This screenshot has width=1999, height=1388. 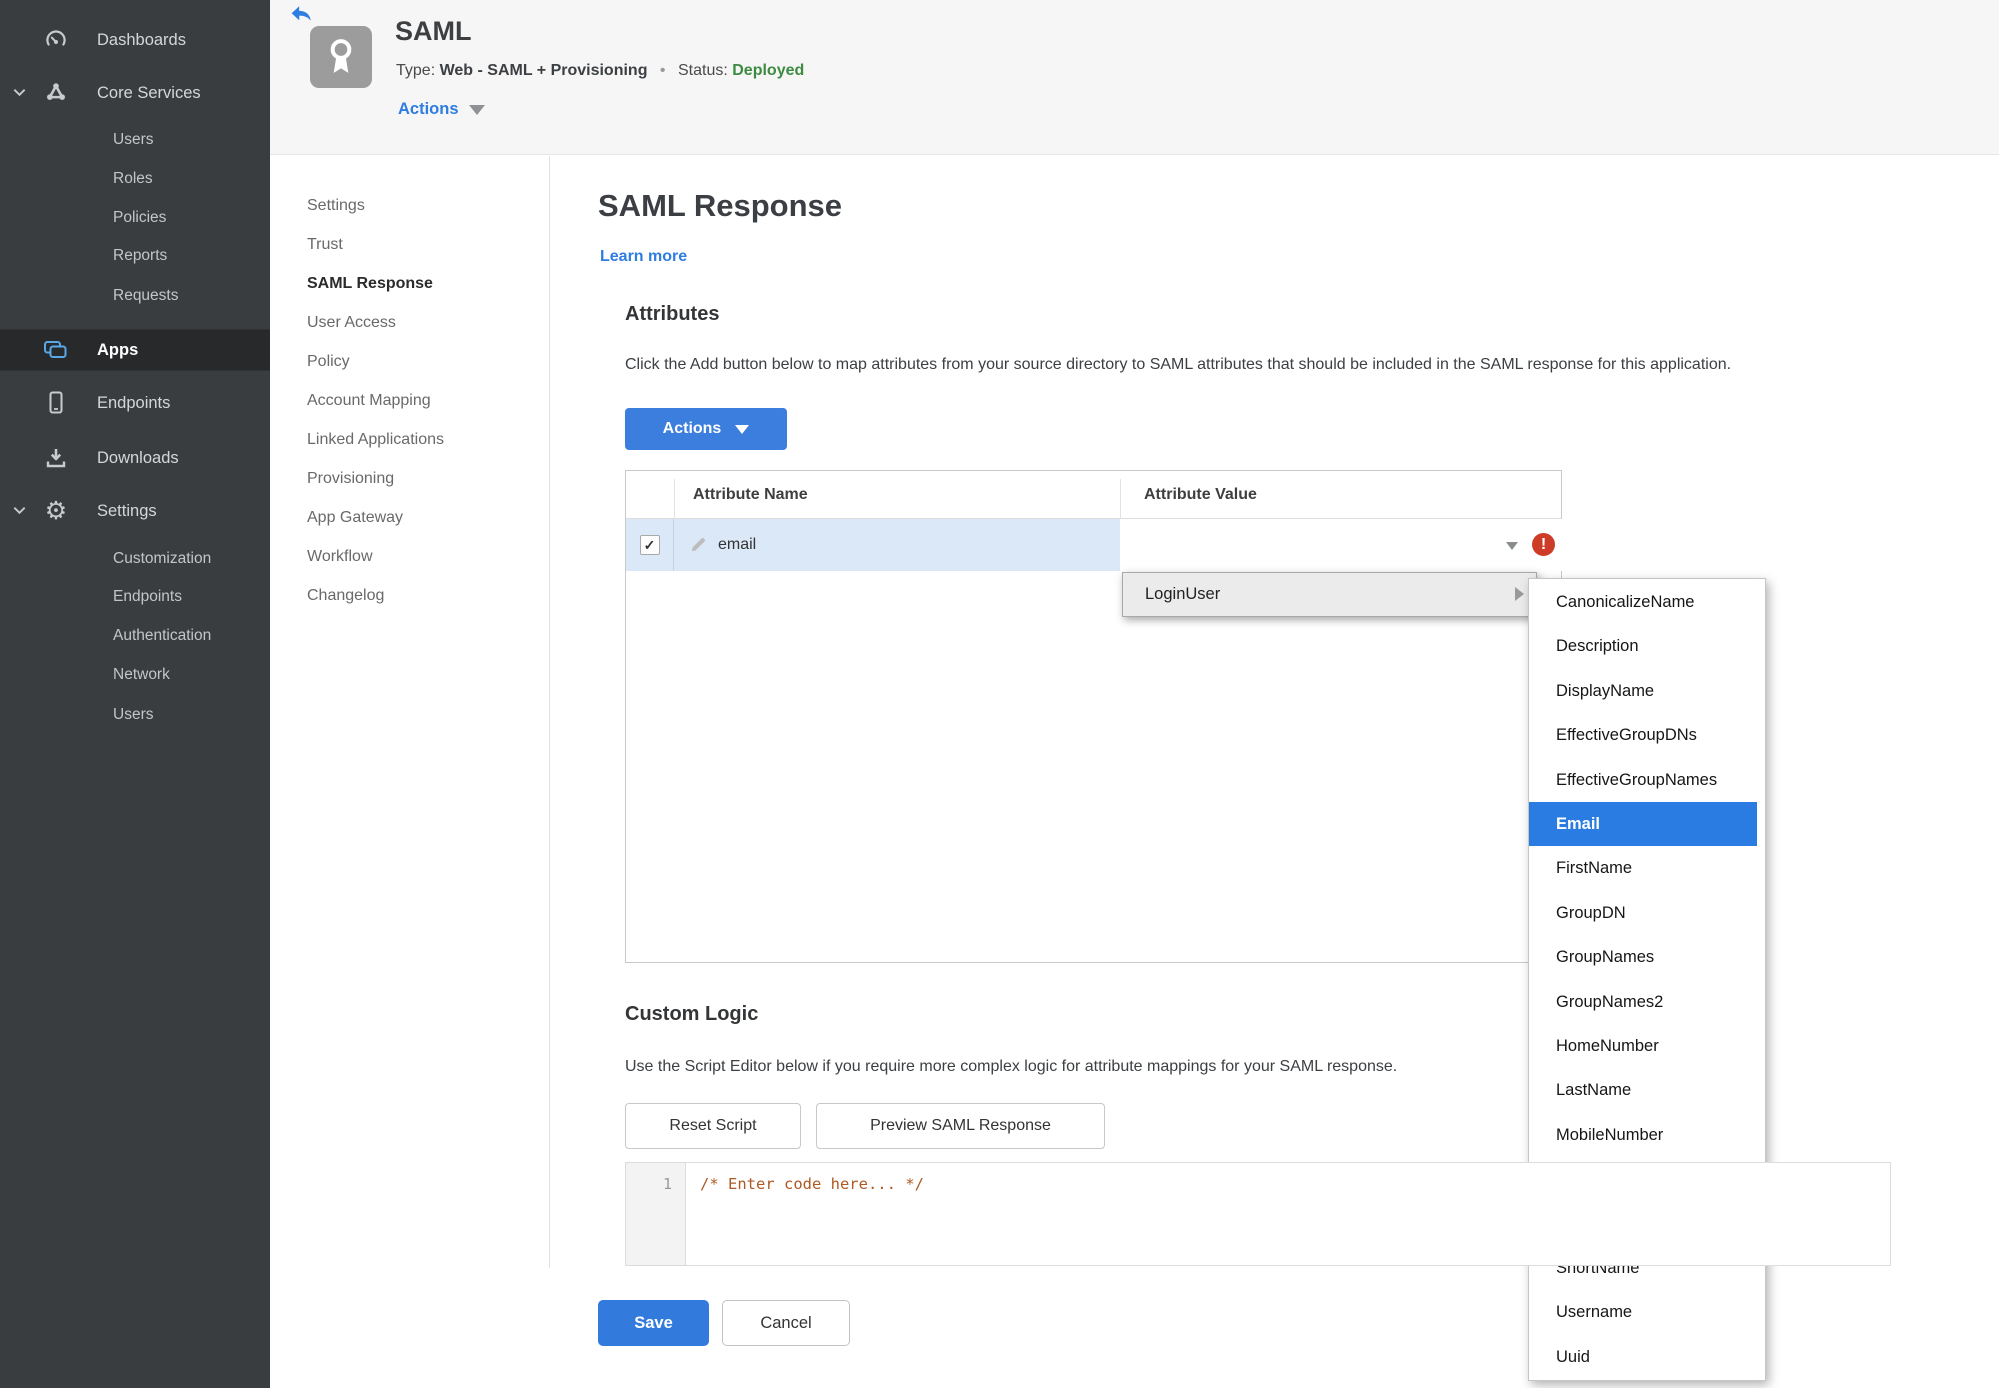 I want to click on saml-app-icon, so click(x=341, y=57).